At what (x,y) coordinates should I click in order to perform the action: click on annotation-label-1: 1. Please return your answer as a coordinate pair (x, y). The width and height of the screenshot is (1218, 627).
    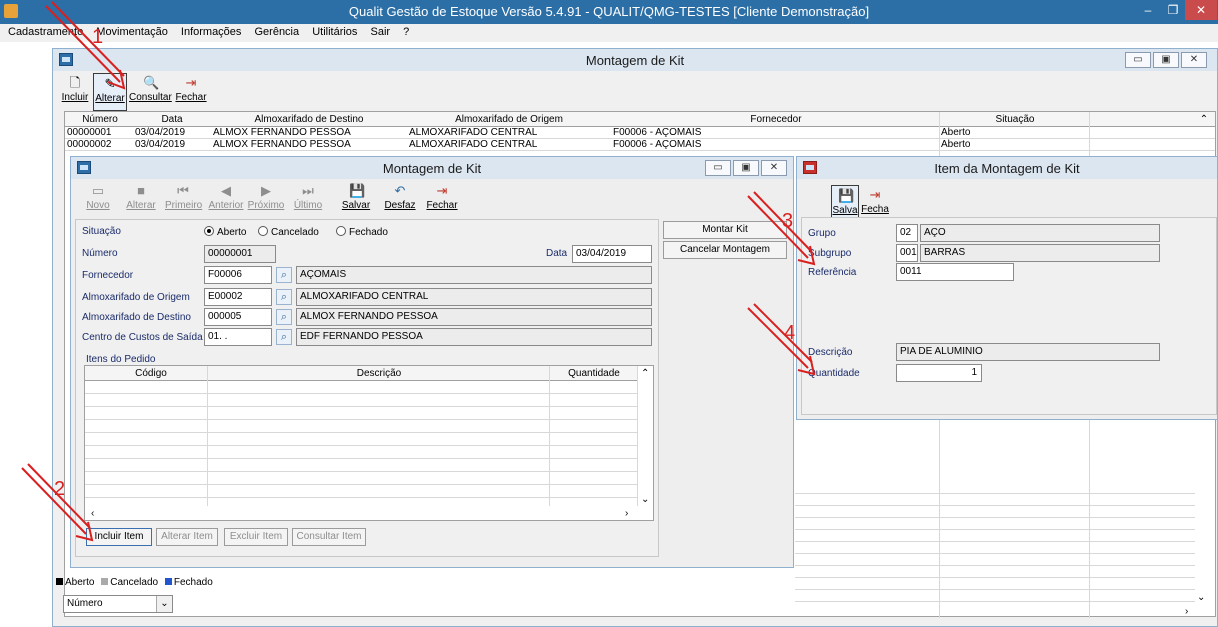
    Looking at the image, I should click on (98, 37).